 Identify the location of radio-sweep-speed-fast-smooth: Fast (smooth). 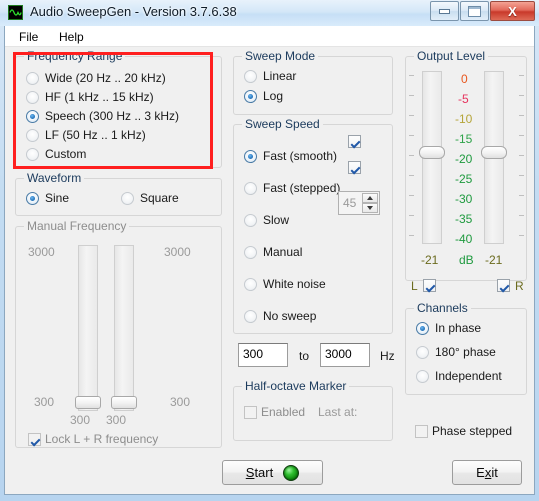
(290, 156).